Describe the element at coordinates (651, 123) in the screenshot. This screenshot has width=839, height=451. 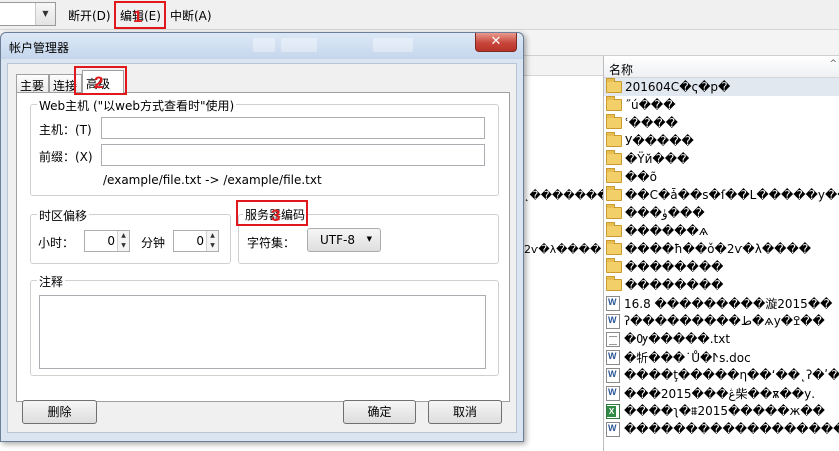
I see `file-name: ʿ����` at that location.